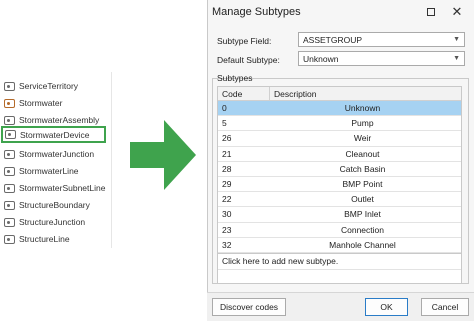 This screenshot has height=321, width=474. What do you see at coordinates (52, 222) in the screenshot?
I see `tree-item-label: StructureJunction` at bounding box center [52, 222].